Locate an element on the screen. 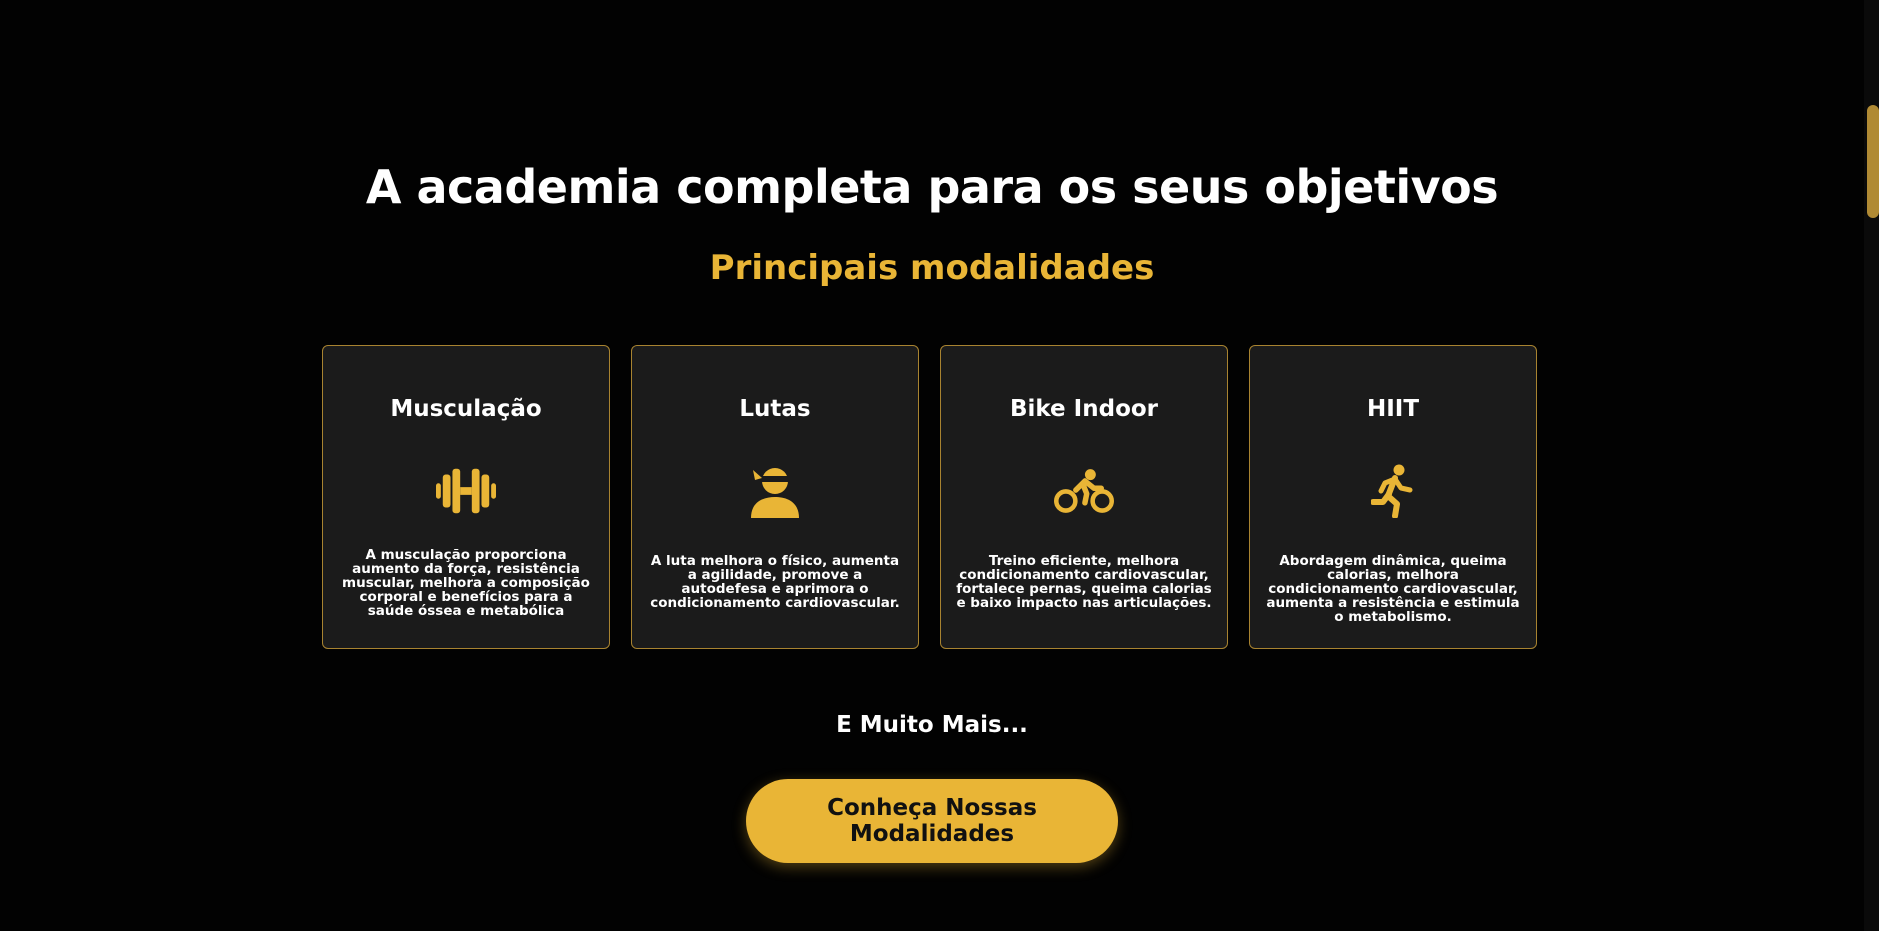 Image resolution: width=1879 pixels, height=931 pixels. card-title: Musculação is located at coordinates (466, 409).